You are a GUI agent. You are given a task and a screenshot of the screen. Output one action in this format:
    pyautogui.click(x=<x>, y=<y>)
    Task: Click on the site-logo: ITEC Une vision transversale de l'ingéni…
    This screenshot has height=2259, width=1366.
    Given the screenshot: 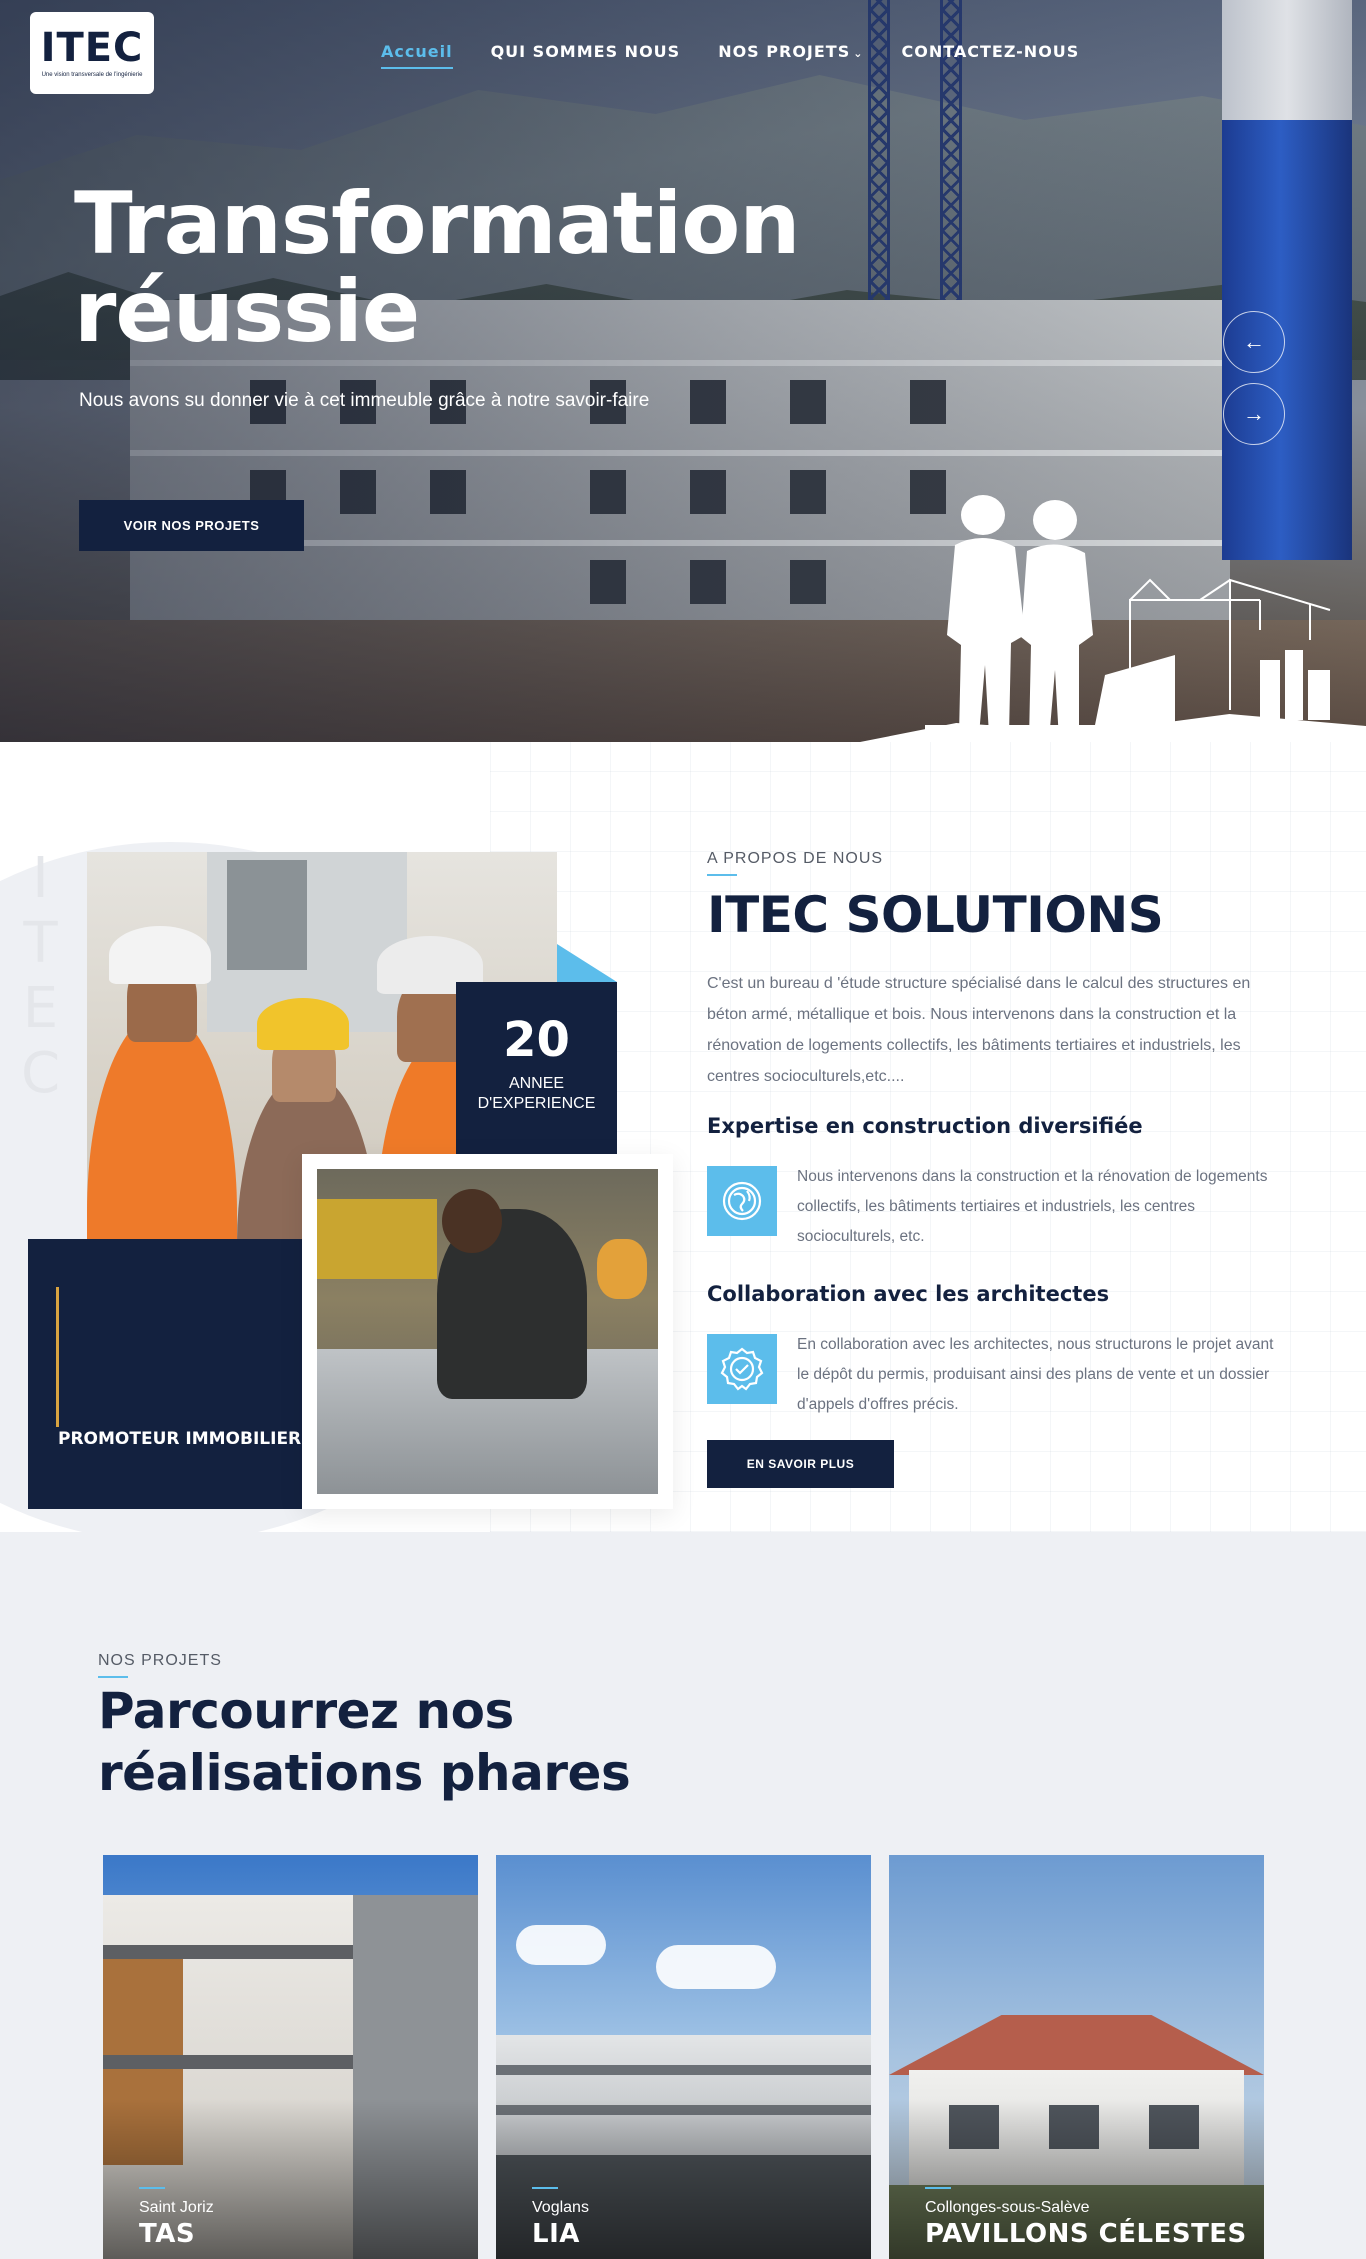 What is the action you would take?
    pyautogui.click(x=92, y=53)
    